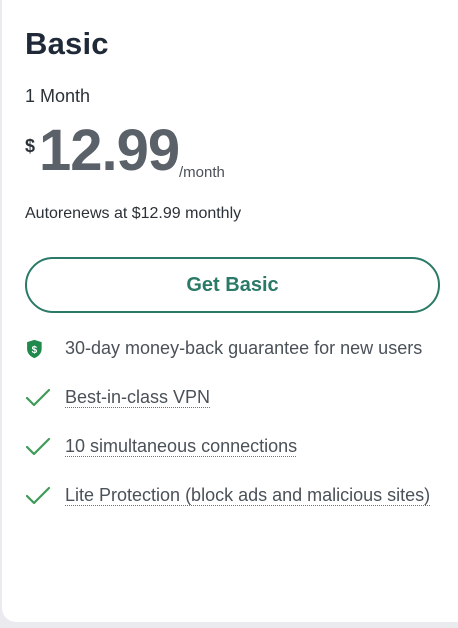  I want to click on price-amount: 12.99, so click(109, 150).